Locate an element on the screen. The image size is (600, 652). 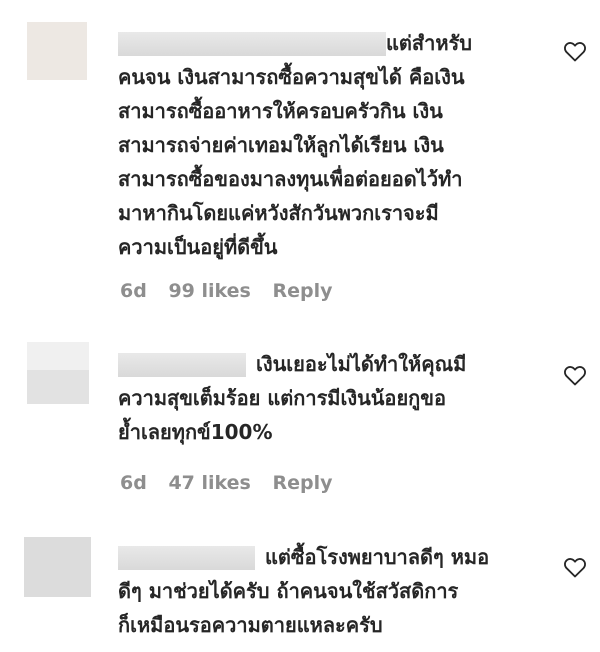
comment-meta: 6d 47 likes Reply is located at coordinates (234, 483).